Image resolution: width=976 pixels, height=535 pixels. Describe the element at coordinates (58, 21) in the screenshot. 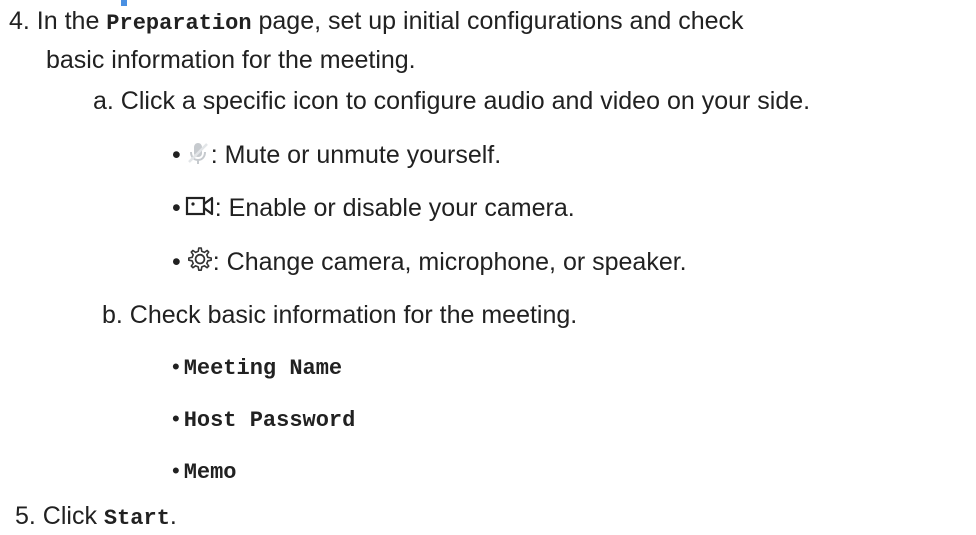

I see `step-4-prefix: 4. In the` at that location.